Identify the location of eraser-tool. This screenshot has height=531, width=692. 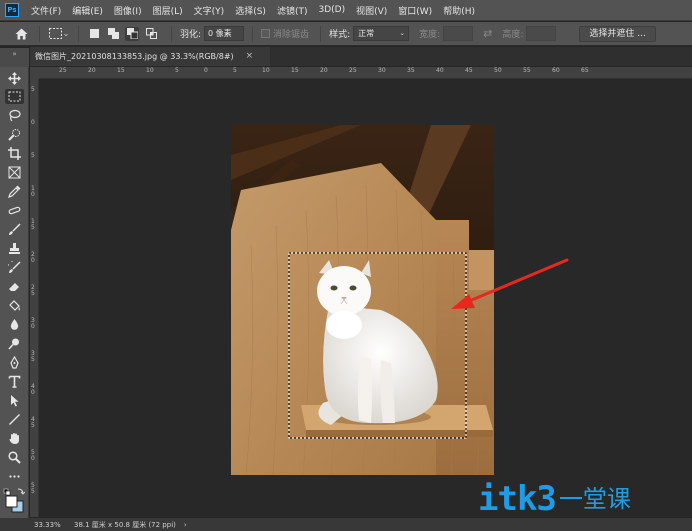
(14, 286).